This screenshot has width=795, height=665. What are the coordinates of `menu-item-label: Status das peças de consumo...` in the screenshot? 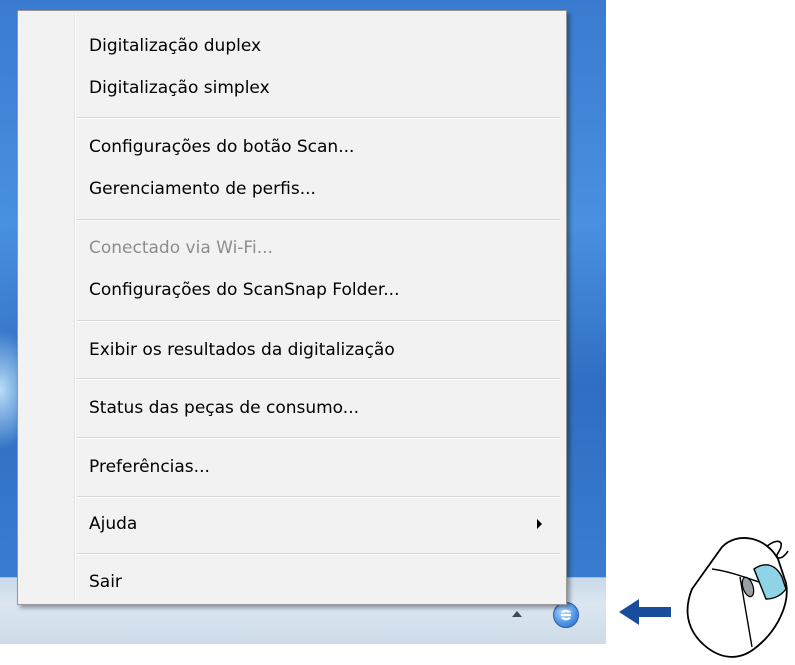 It's located at (224, 408).